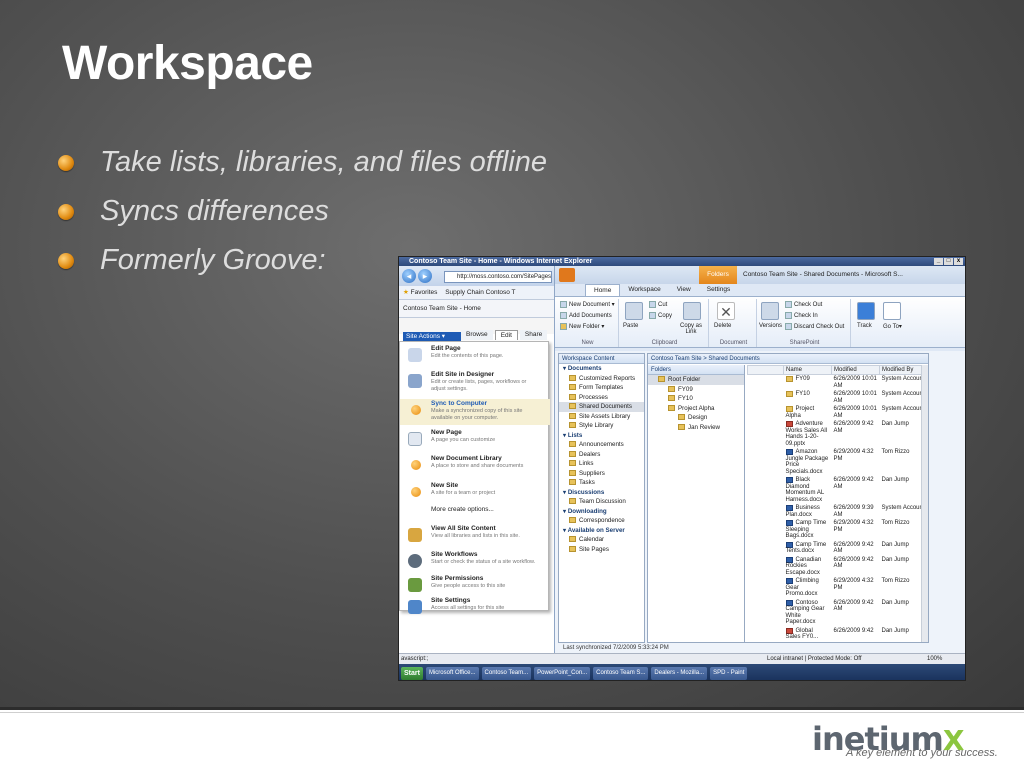 This screenshot has width=1024, height=768. What do you see at coordinates (601, 550) in the screenshot?
I see `tree-item: Site Pages` at bounding box center [601, 550].